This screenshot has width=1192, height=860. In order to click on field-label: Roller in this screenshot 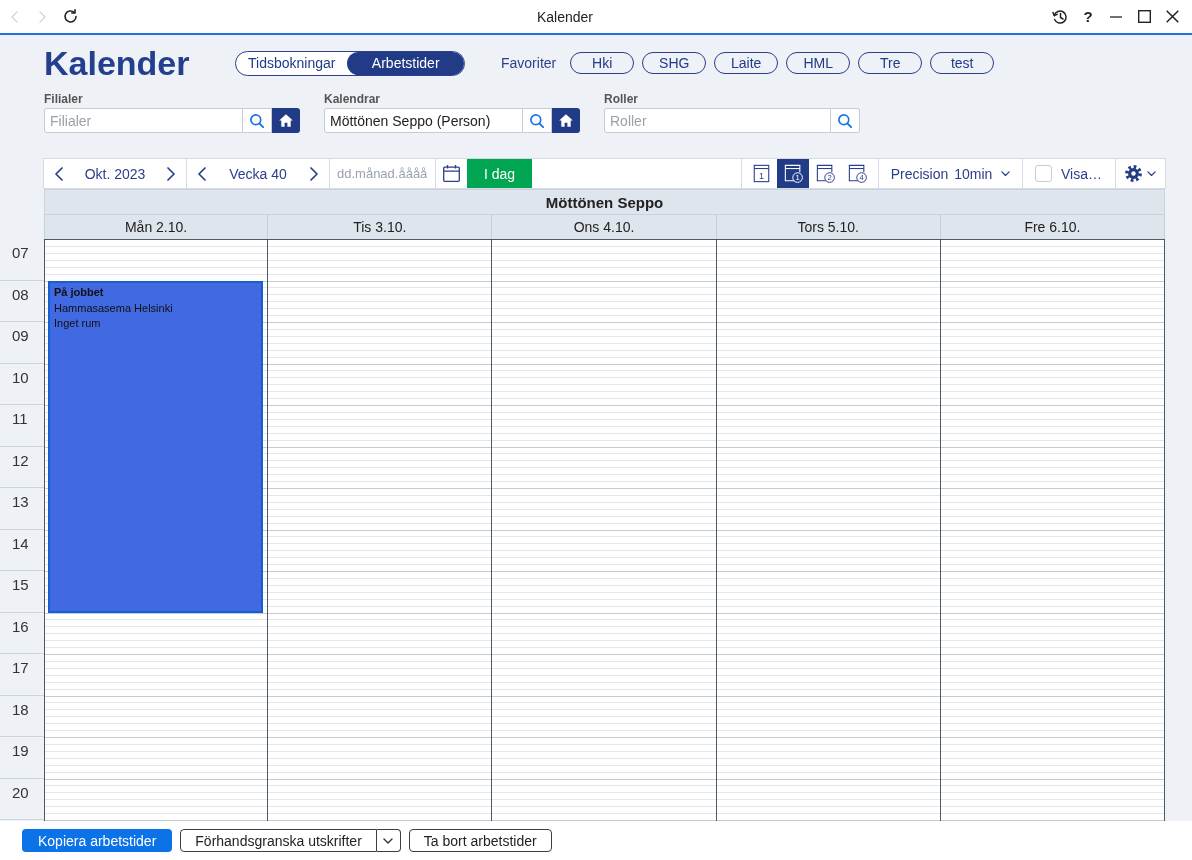, I will do `click(621, 100)`.